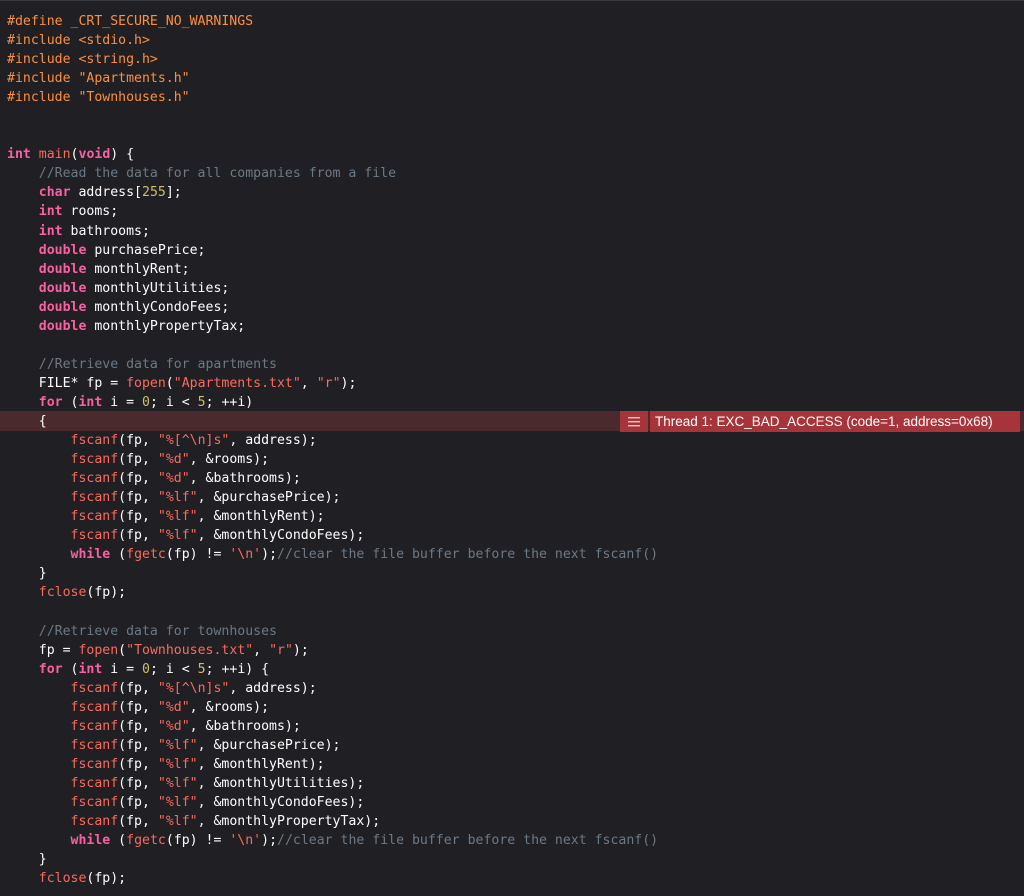 This screenshot has height=896, width=1024. What do you see at coordinates (332, 650) in the screenshot?
I see `code-line: fp = fopen("Townhouses.txt", "r");` at bounding box center [332, 650].